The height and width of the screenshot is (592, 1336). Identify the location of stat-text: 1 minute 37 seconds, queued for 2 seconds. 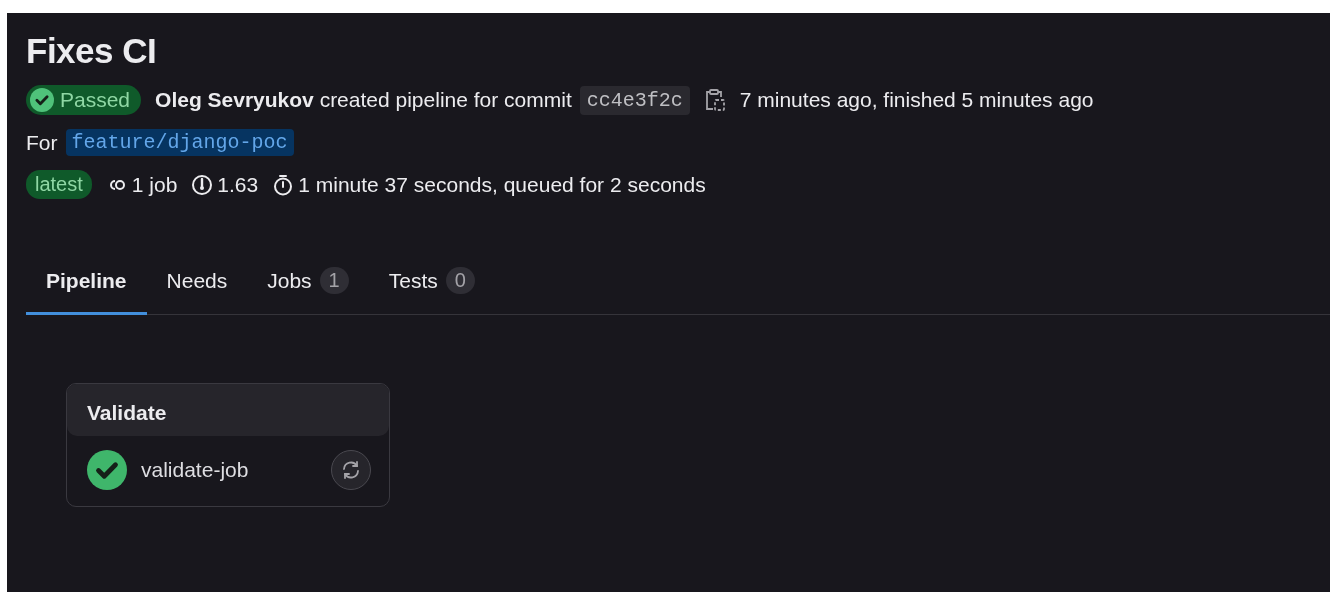
(502, 184).